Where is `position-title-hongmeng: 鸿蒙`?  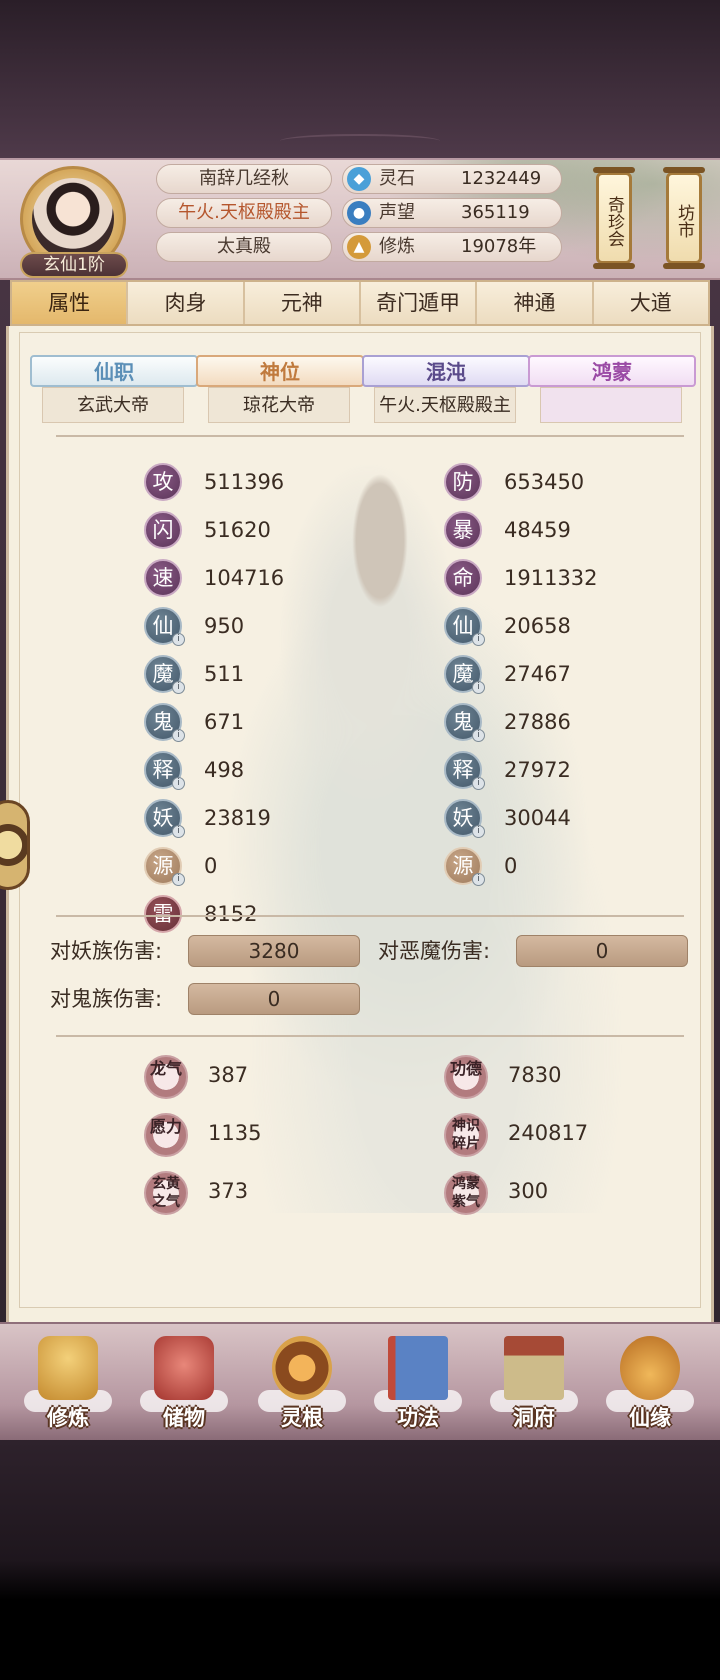 position-title-hongmeng: 鸿蒙 is located at coordinates (612, 371).